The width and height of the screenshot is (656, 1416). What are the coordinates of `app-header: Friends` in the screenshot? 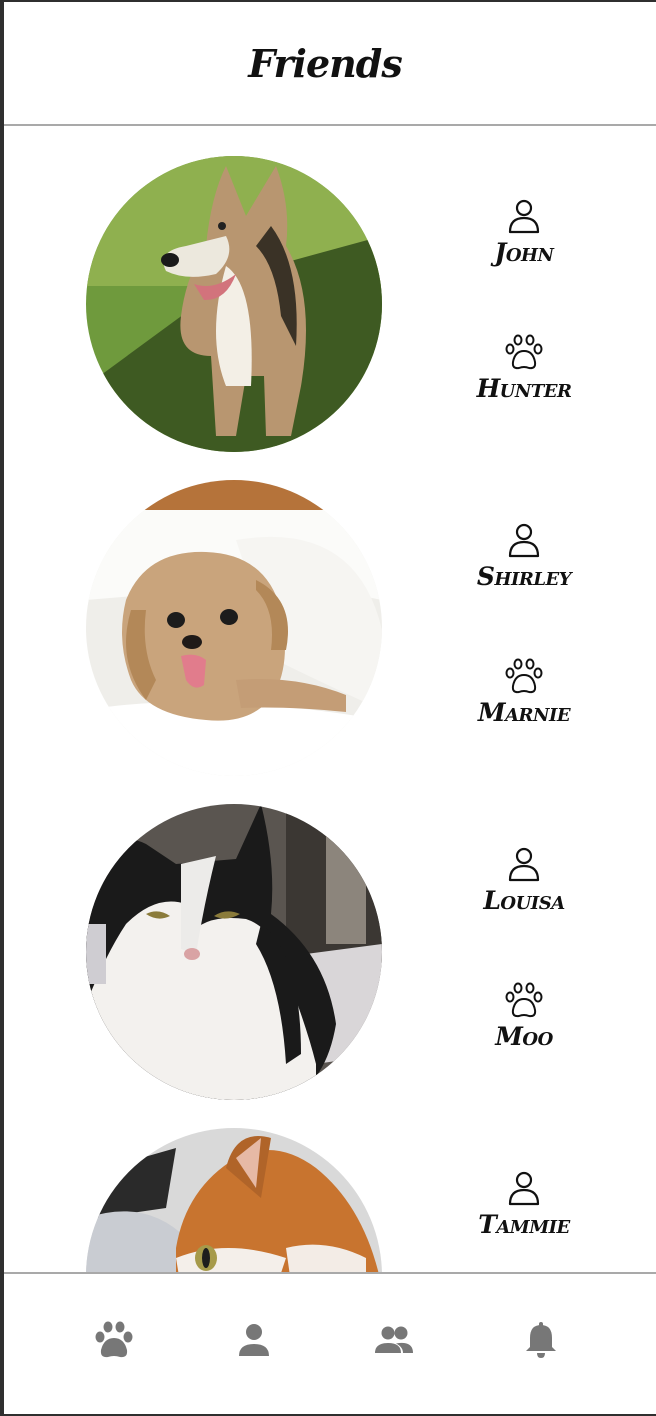 It's located at (330, 64).